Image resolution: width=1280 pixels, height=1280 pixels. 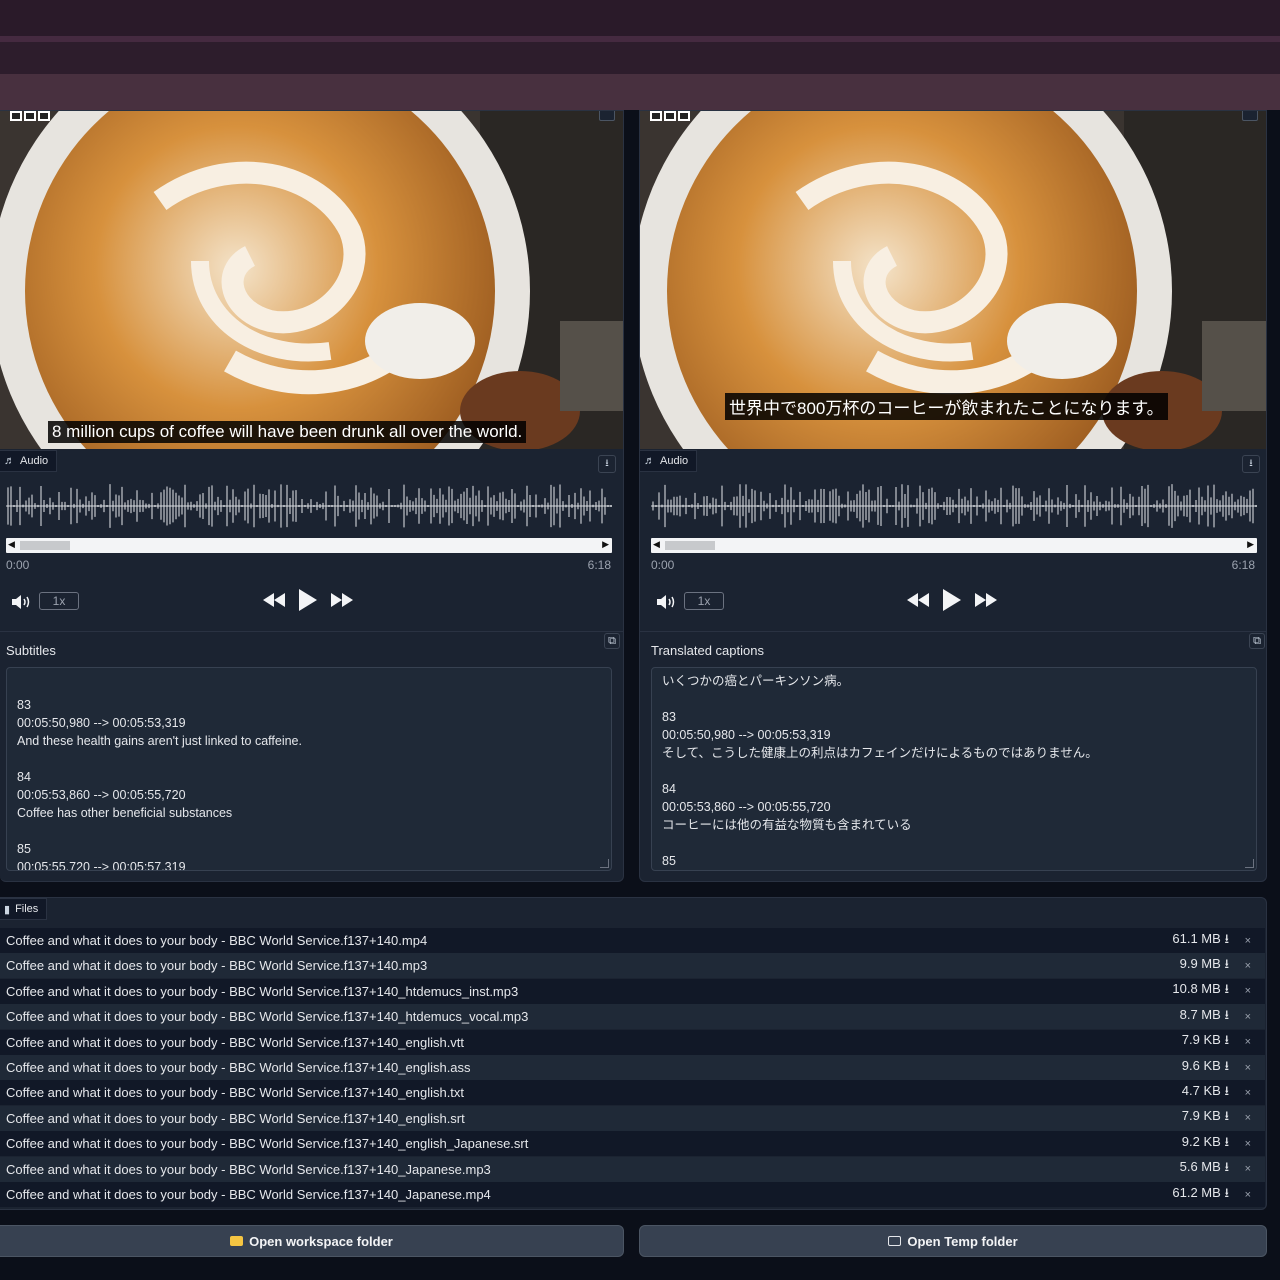 I want to click on time-current: 0:00, so click(x=18, y=565).